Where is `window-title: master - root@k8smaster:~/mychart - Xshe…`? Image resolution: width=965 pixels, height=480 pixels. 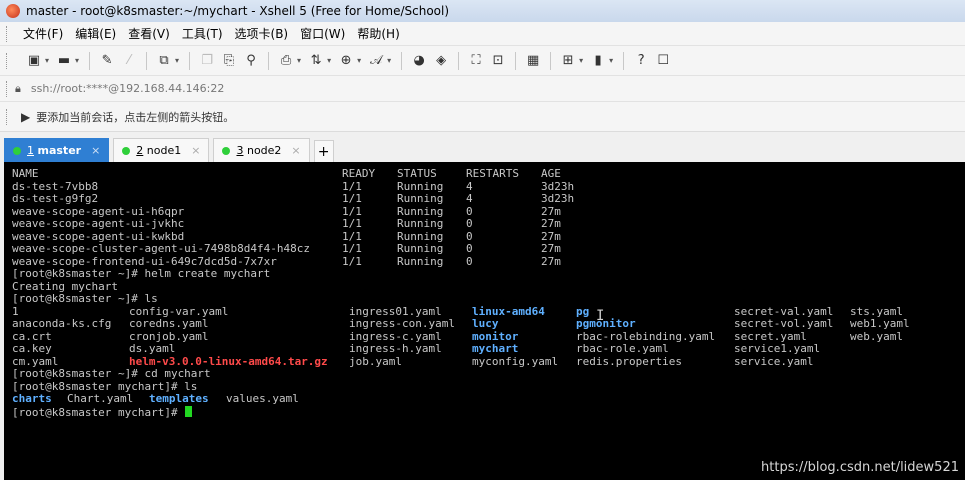
window-title: master - root@k8smaster:~/mychart - Xshe… is located at coordinates (238, 11).